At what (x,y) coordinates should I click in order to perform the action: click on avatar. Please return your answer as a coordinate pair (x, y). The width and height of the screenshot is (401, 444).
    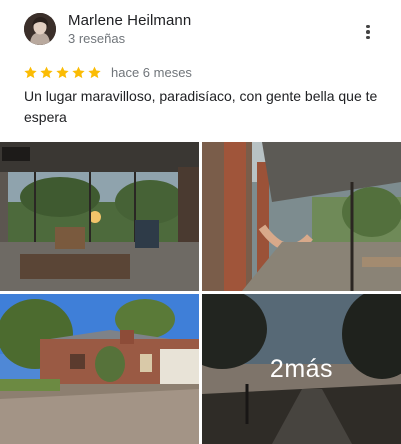
    Looking at the image, I should click on (40, 29).